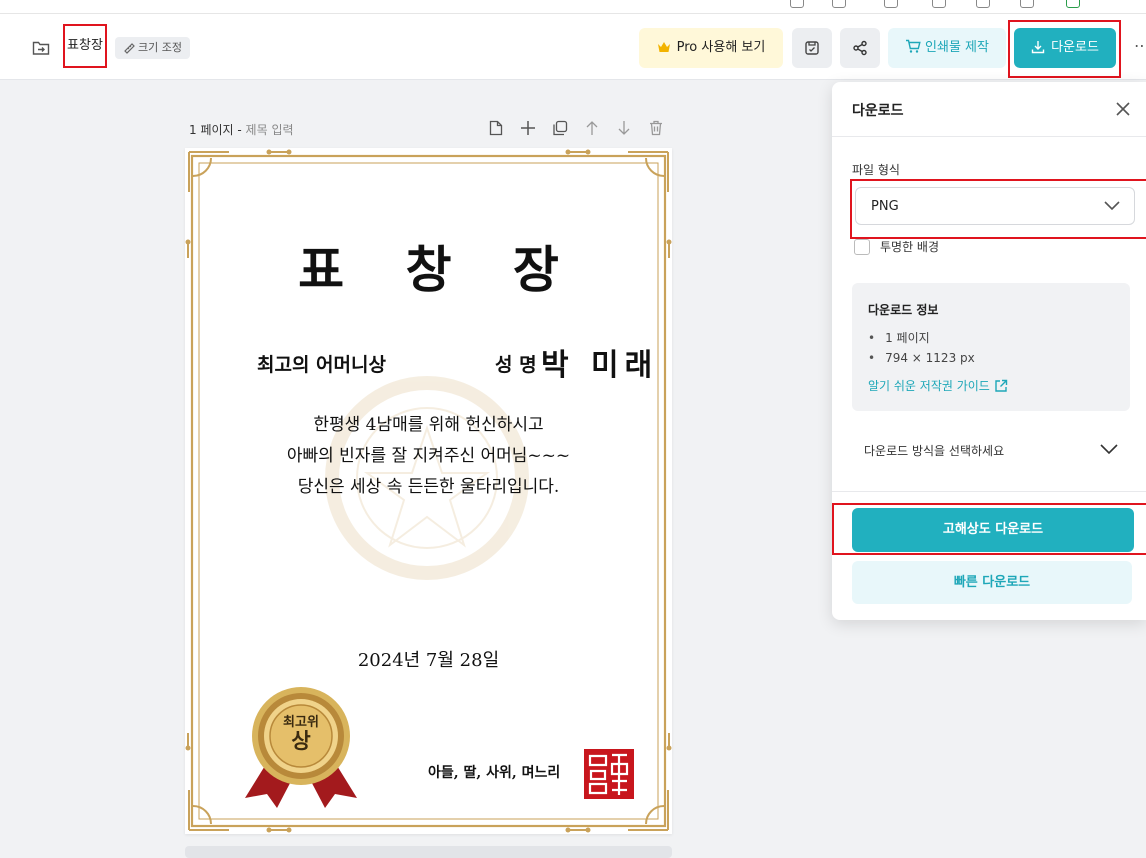 The width and height of the screenshot is (1146, 858). I want to click on download-highlight: 다운로드, so click(1064, 49).